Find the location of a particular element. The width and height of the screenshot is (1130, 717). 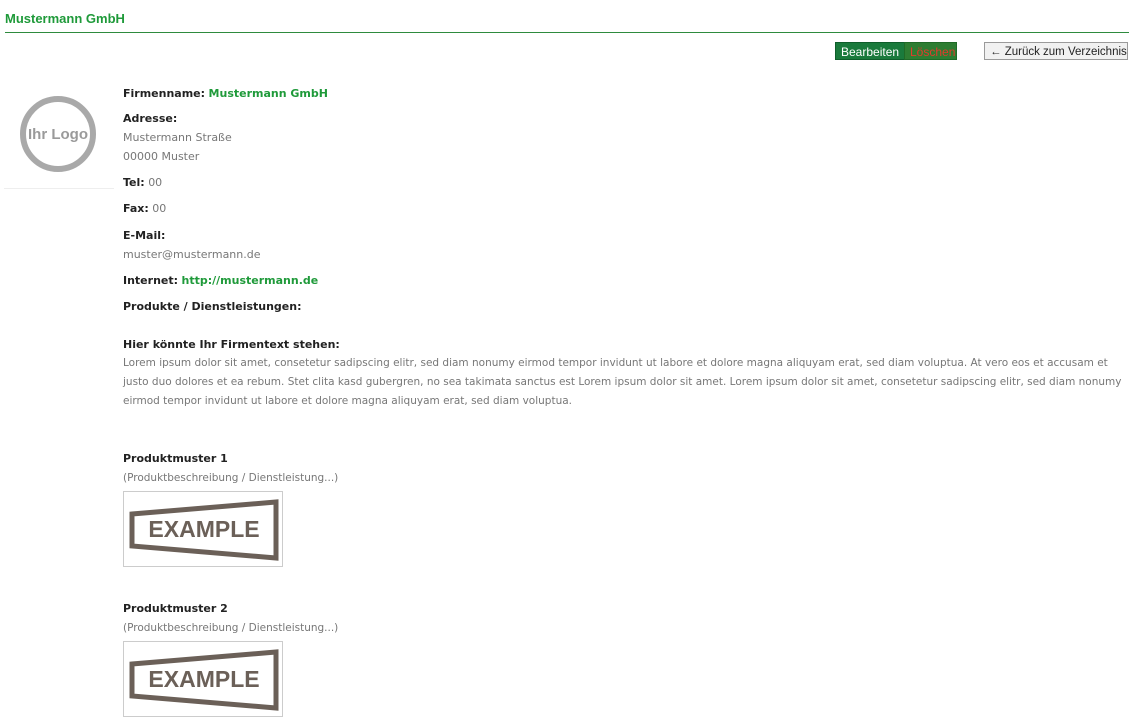

description-heading: Hier könnte Ihr Firmentext stehen: is located at coordinates (231, 344).